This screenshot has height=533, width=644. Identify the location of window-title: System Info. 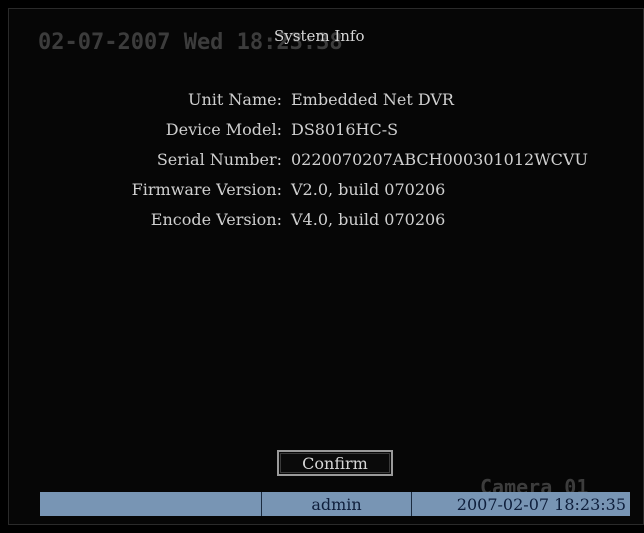
(319, 36).